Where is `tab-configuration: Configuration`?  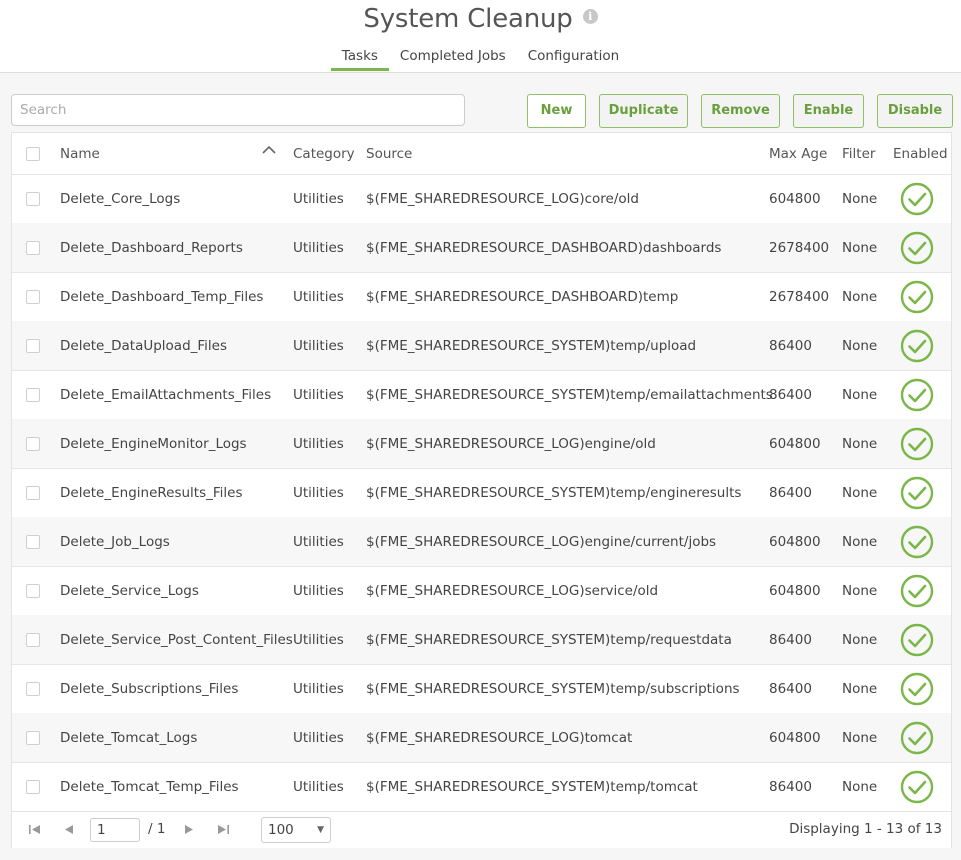 tab-configuration: Configuration is located at coordinates (574, 59).